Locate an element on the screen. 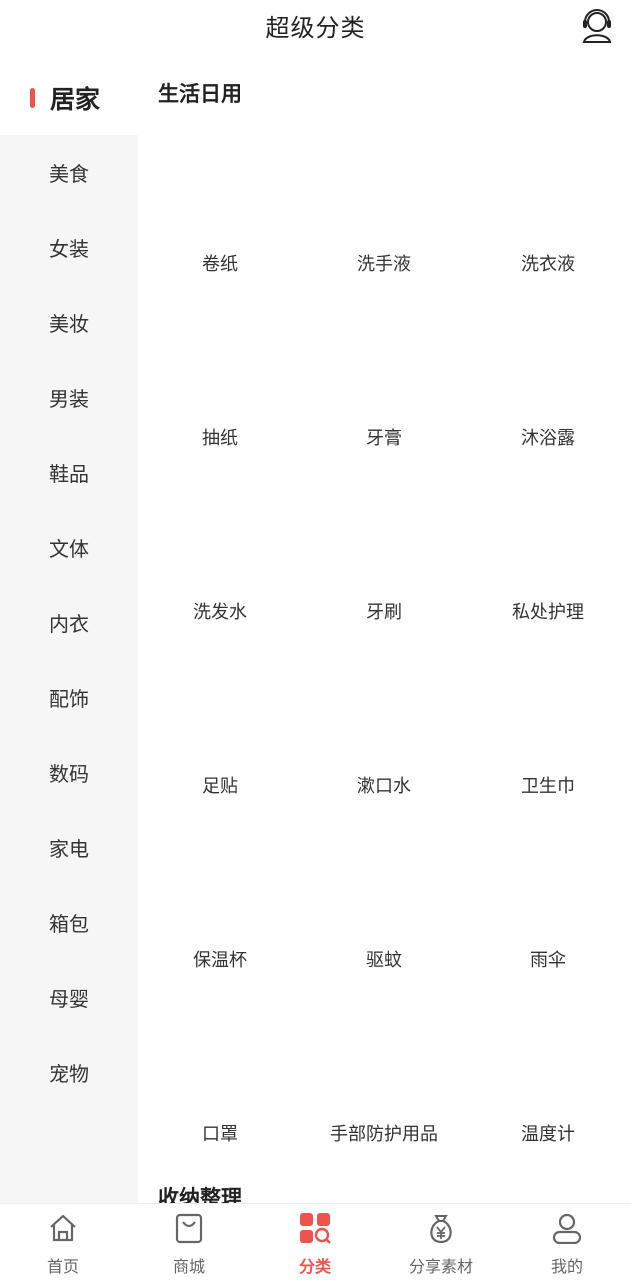  category-grid-icon is located at coordinates (315, 1228).